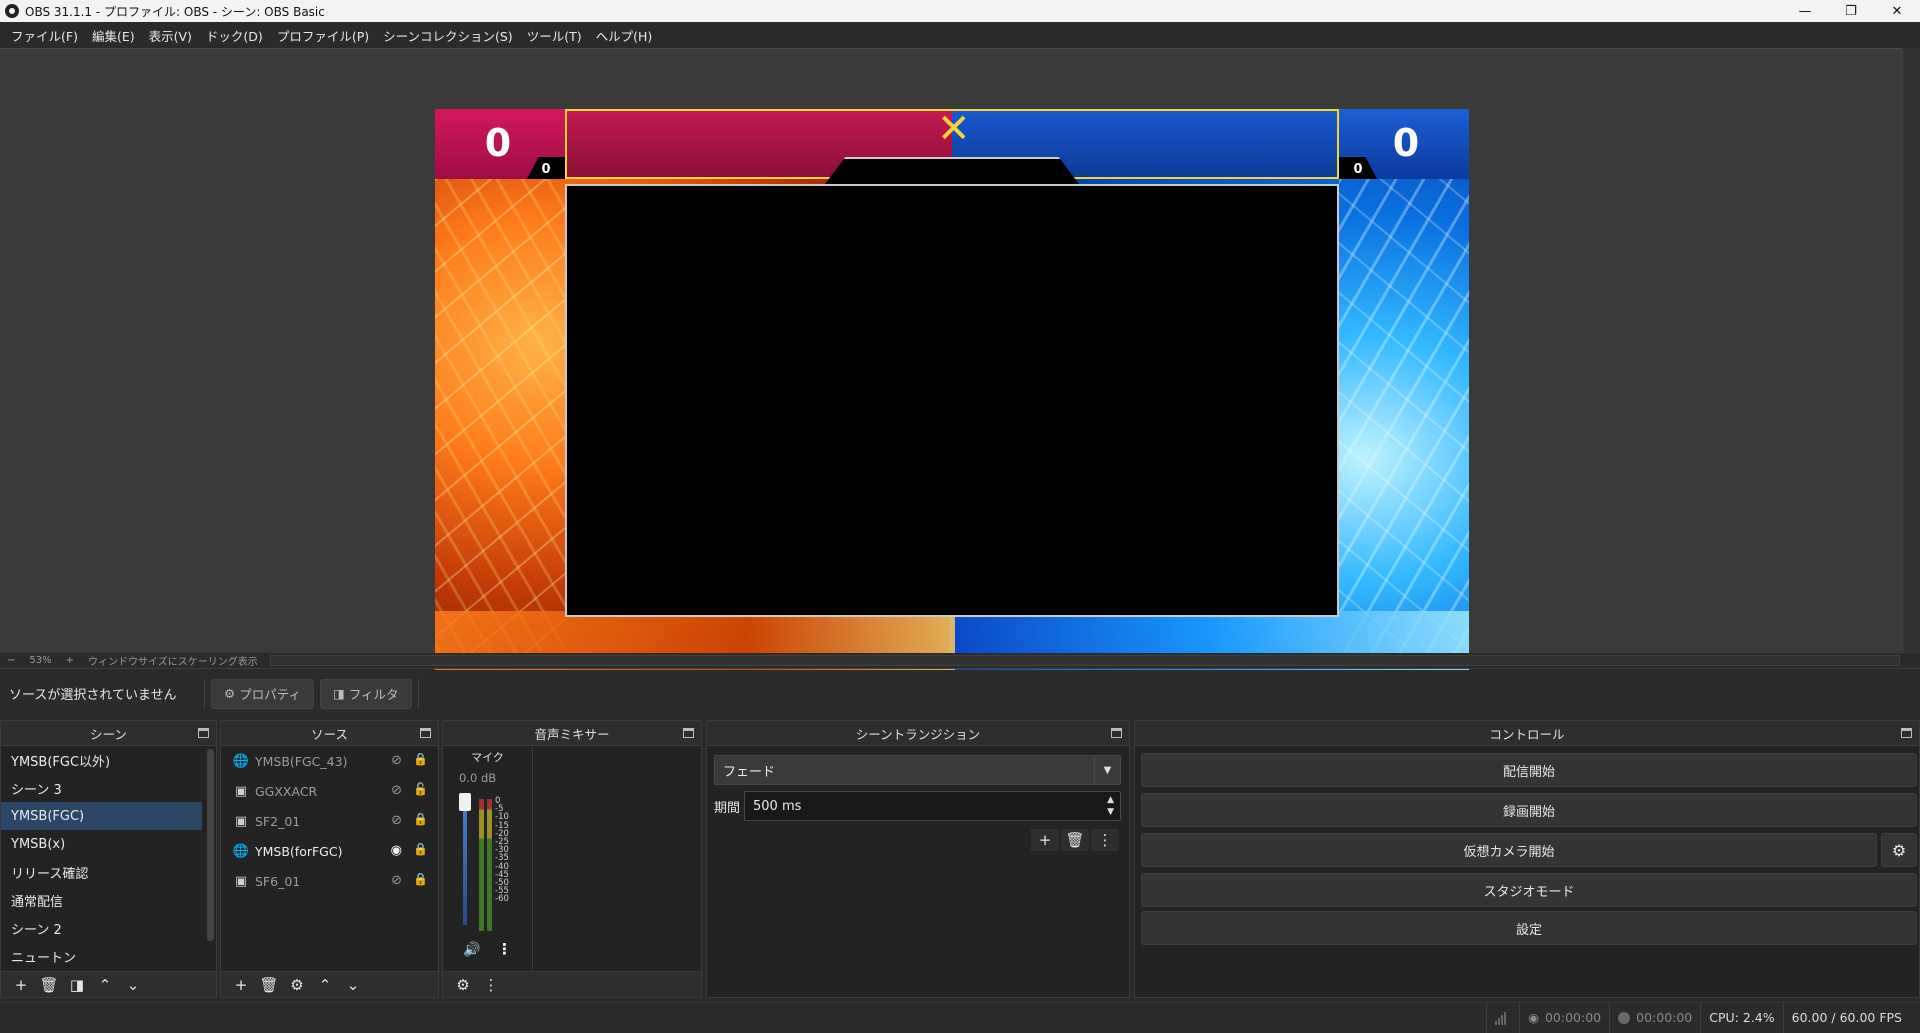 The height and width of the screenshot is (1033, 1920). I want to click on source-label: GGXXACR, so click(286, 791).